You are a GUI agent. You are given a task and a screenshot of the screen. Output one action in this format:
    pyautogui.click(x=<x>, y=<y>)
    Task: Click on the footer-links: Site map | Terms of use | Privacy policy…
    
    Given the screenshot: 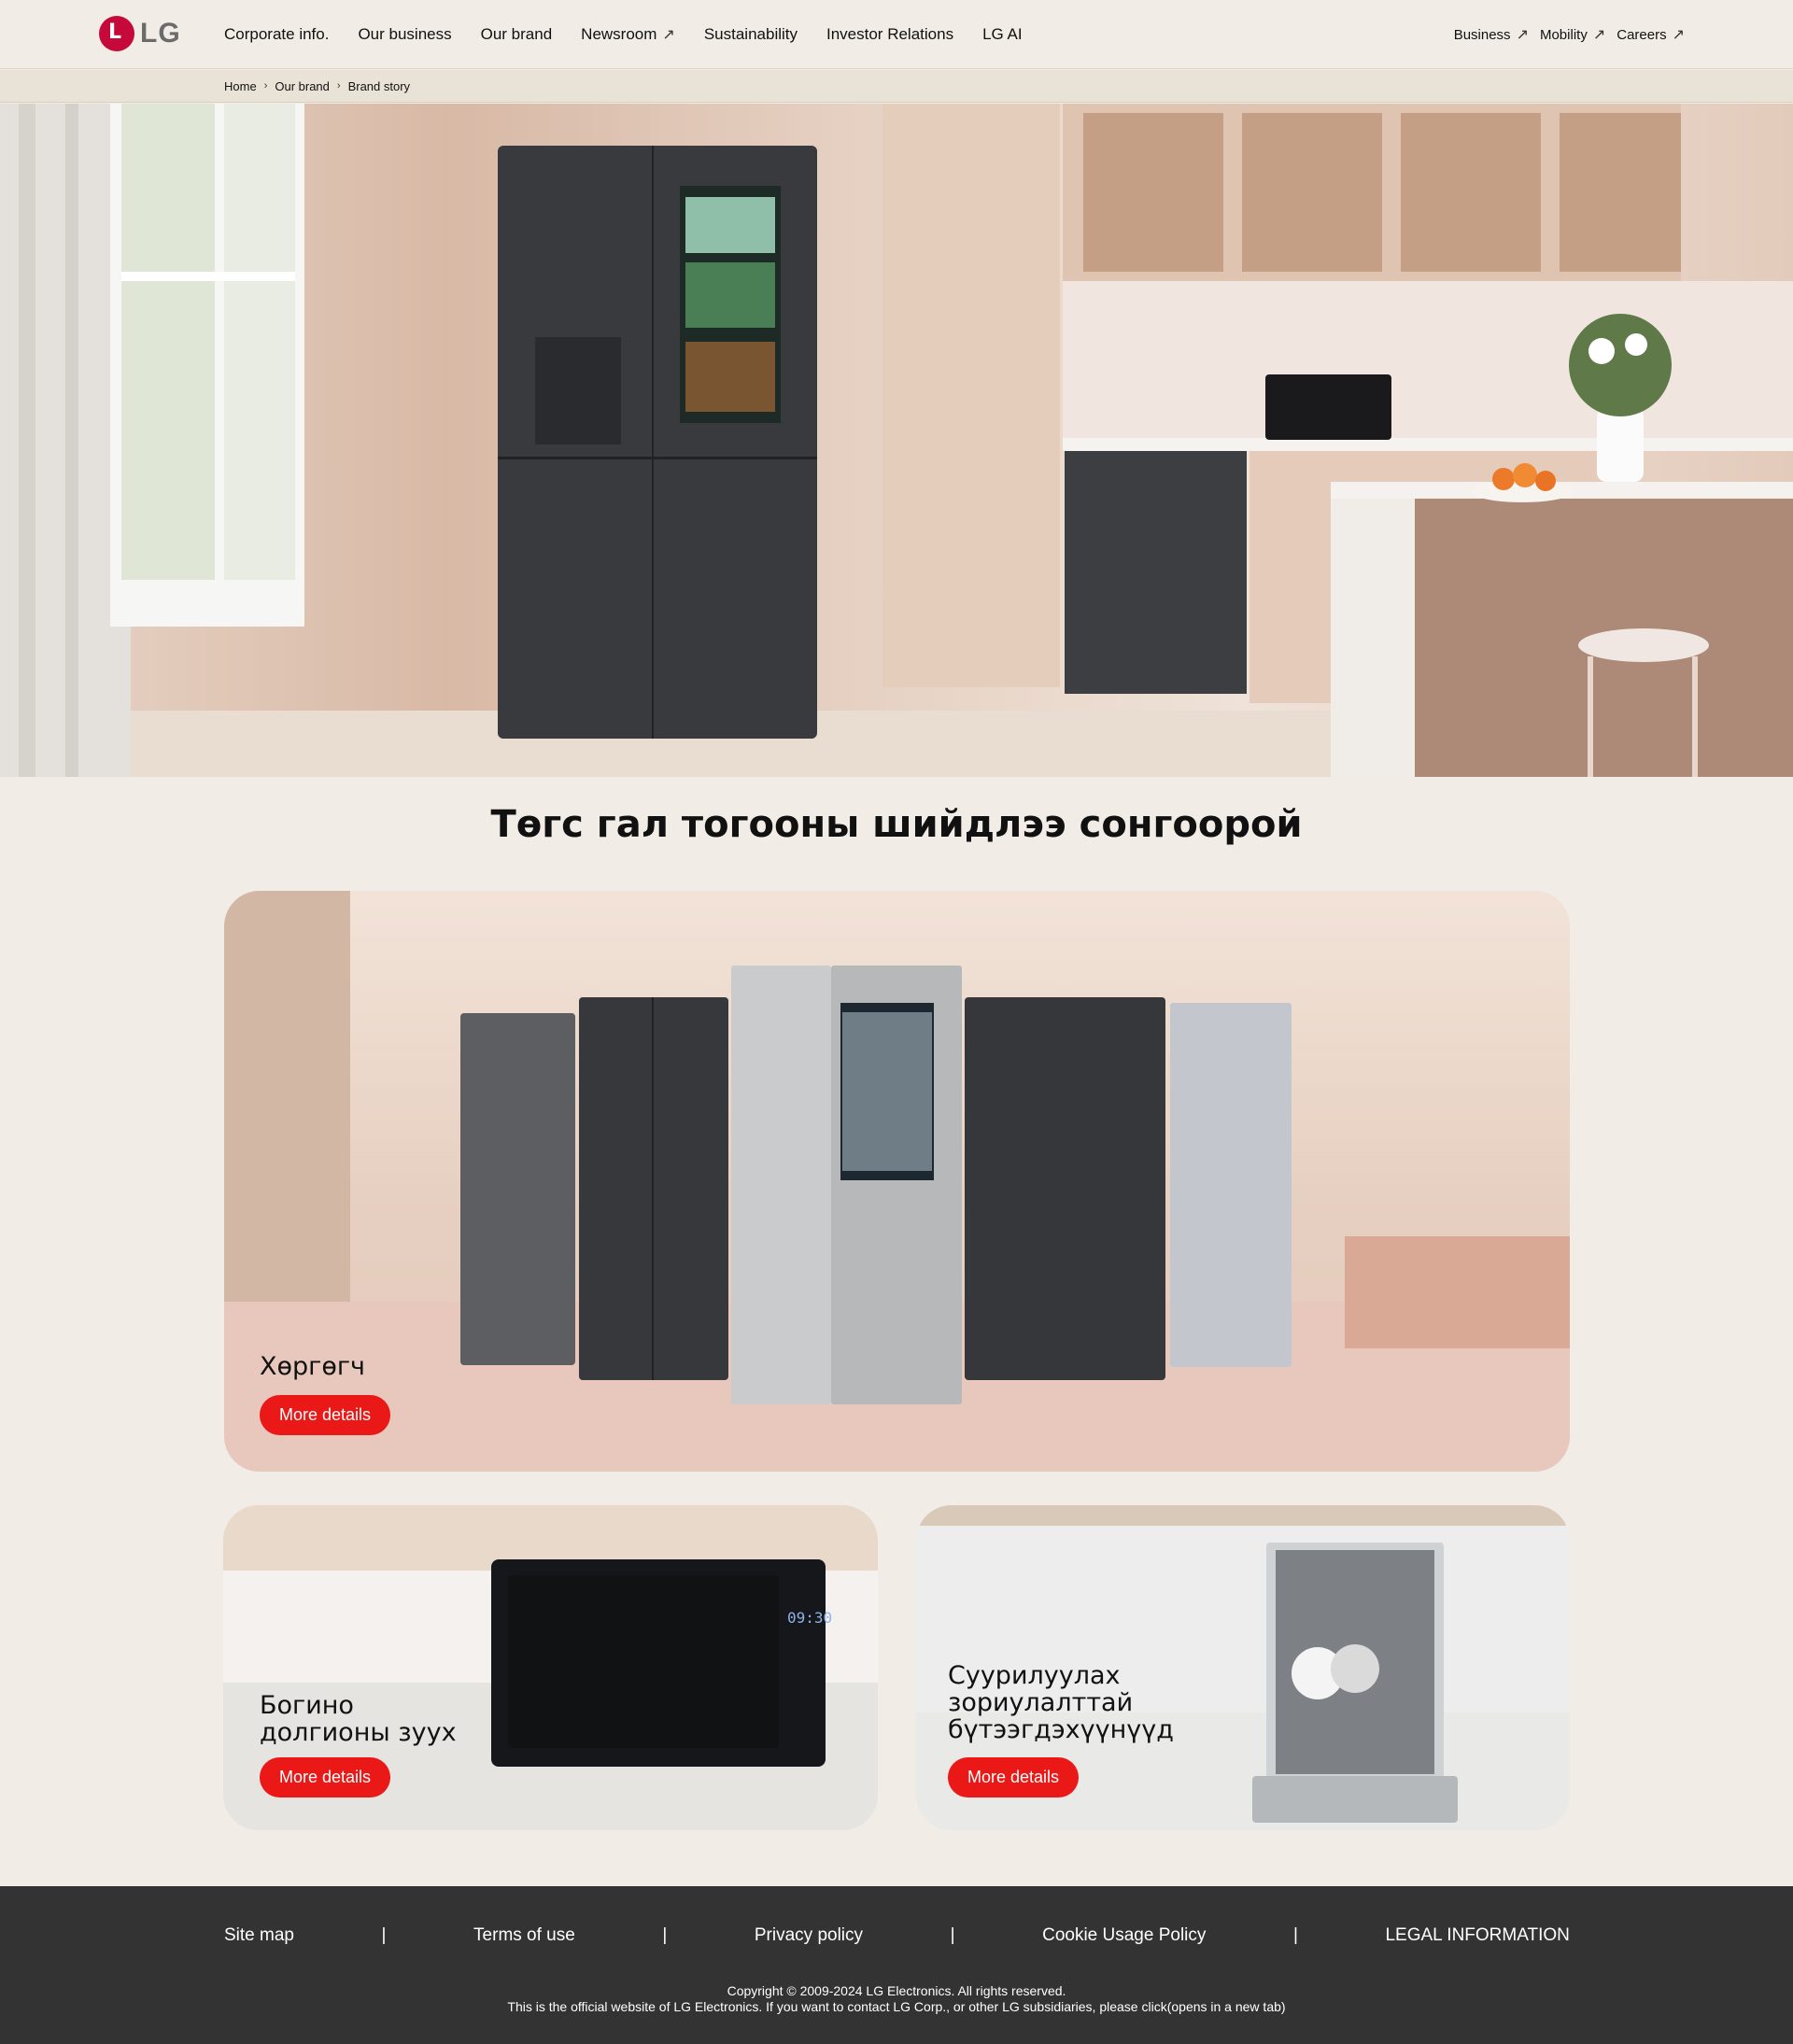 What is the action you would take?
    pyautogui.click(x=897, y=1936)
    